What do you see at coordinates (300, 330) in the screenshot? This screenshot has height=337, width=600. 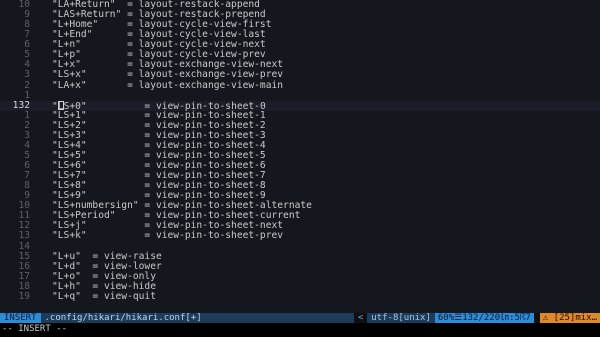 I see `command-line: -- INSERT --` at bounding box center [300, 330].